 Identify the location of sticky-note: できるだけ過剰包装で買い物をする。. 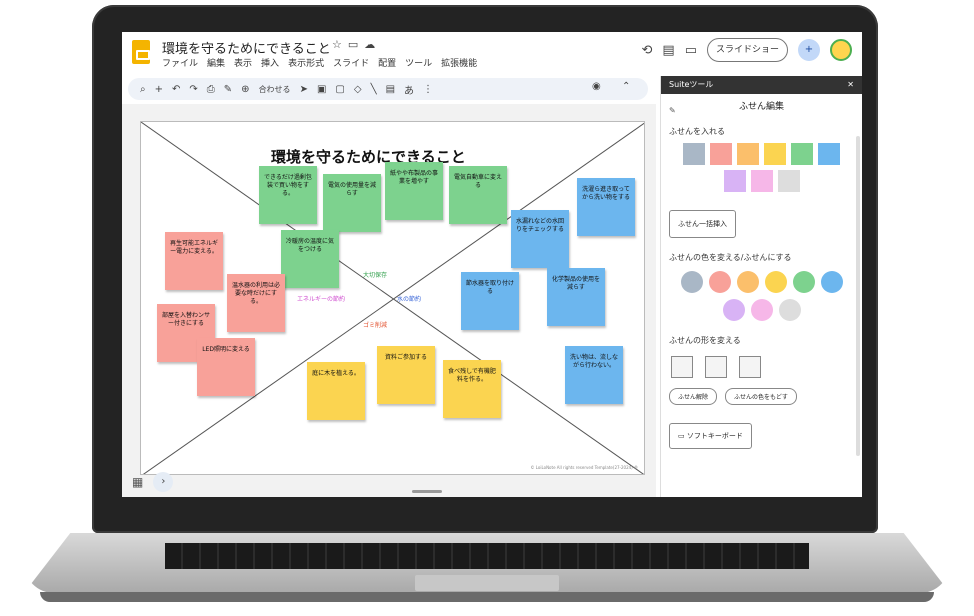
(288, 195).